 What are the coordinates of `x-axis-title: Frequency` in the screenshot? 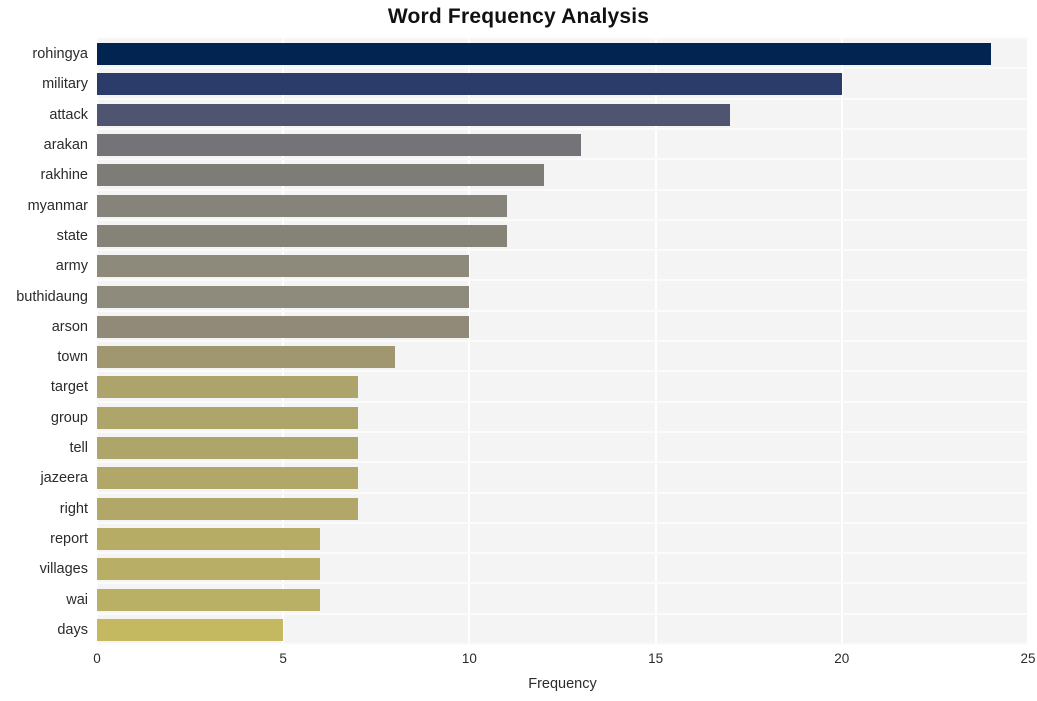 It's located at (562, 684).